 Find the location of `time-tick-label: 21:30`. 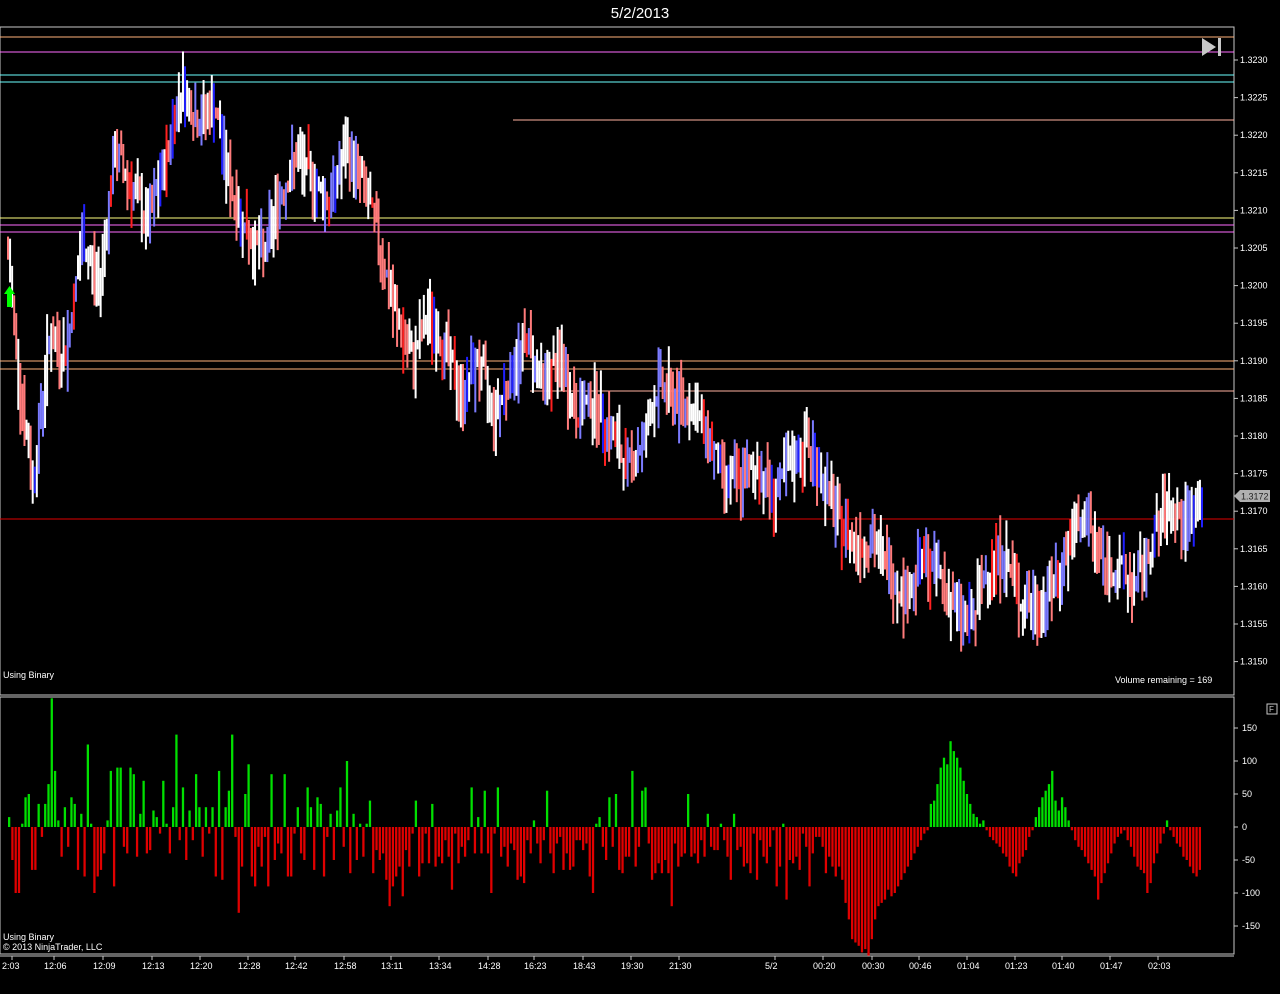

time-tick-label: 21:30 is located at coordinates (680, 966).